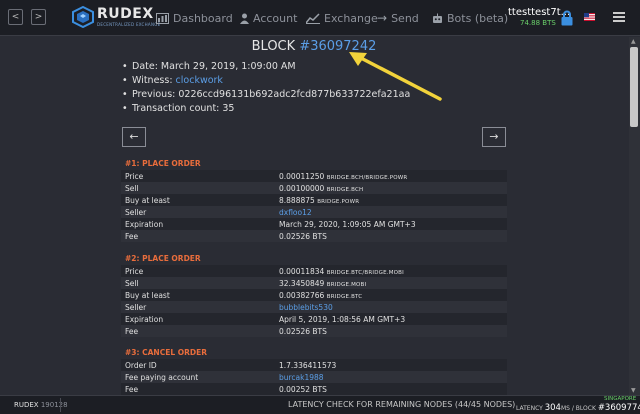 The image size is (640, 414). What do you see at coordinates (620, 399) in the screenshot?
I see `node-region: SINGAPORE` at bounding box center [620, 399].